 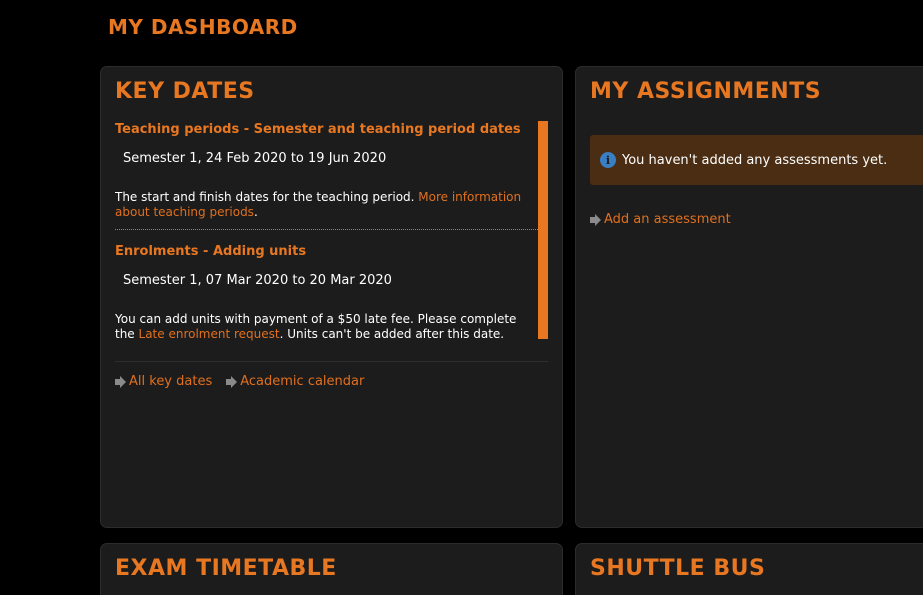 What do you see at coordinates (392, 334) in the screenshot?
I see `key-date-desc-text: . Units can't be added after this date.` at bounding box center [392, 334].